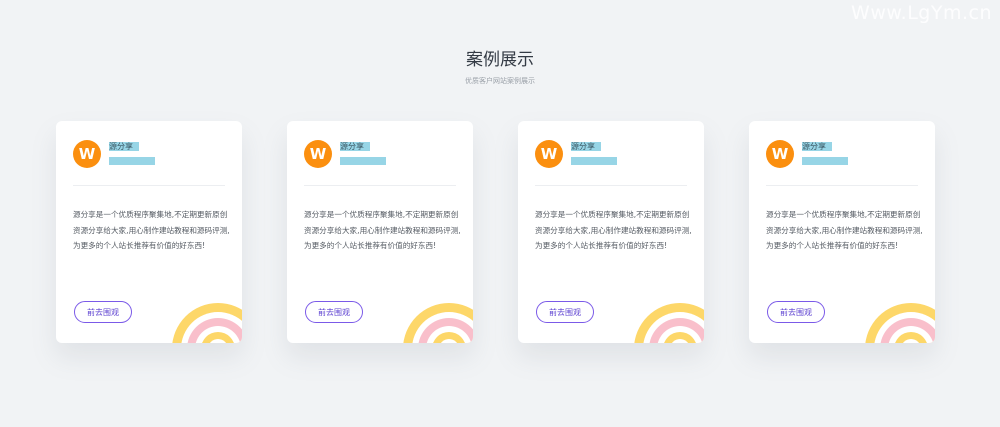 The height and width of the screenshot is (427, 1000). What do you see at coordinates (921, 13) in the screenshot?
I see `site-watermark: Www.LgYm.cn` at bounding box center [921, 13].